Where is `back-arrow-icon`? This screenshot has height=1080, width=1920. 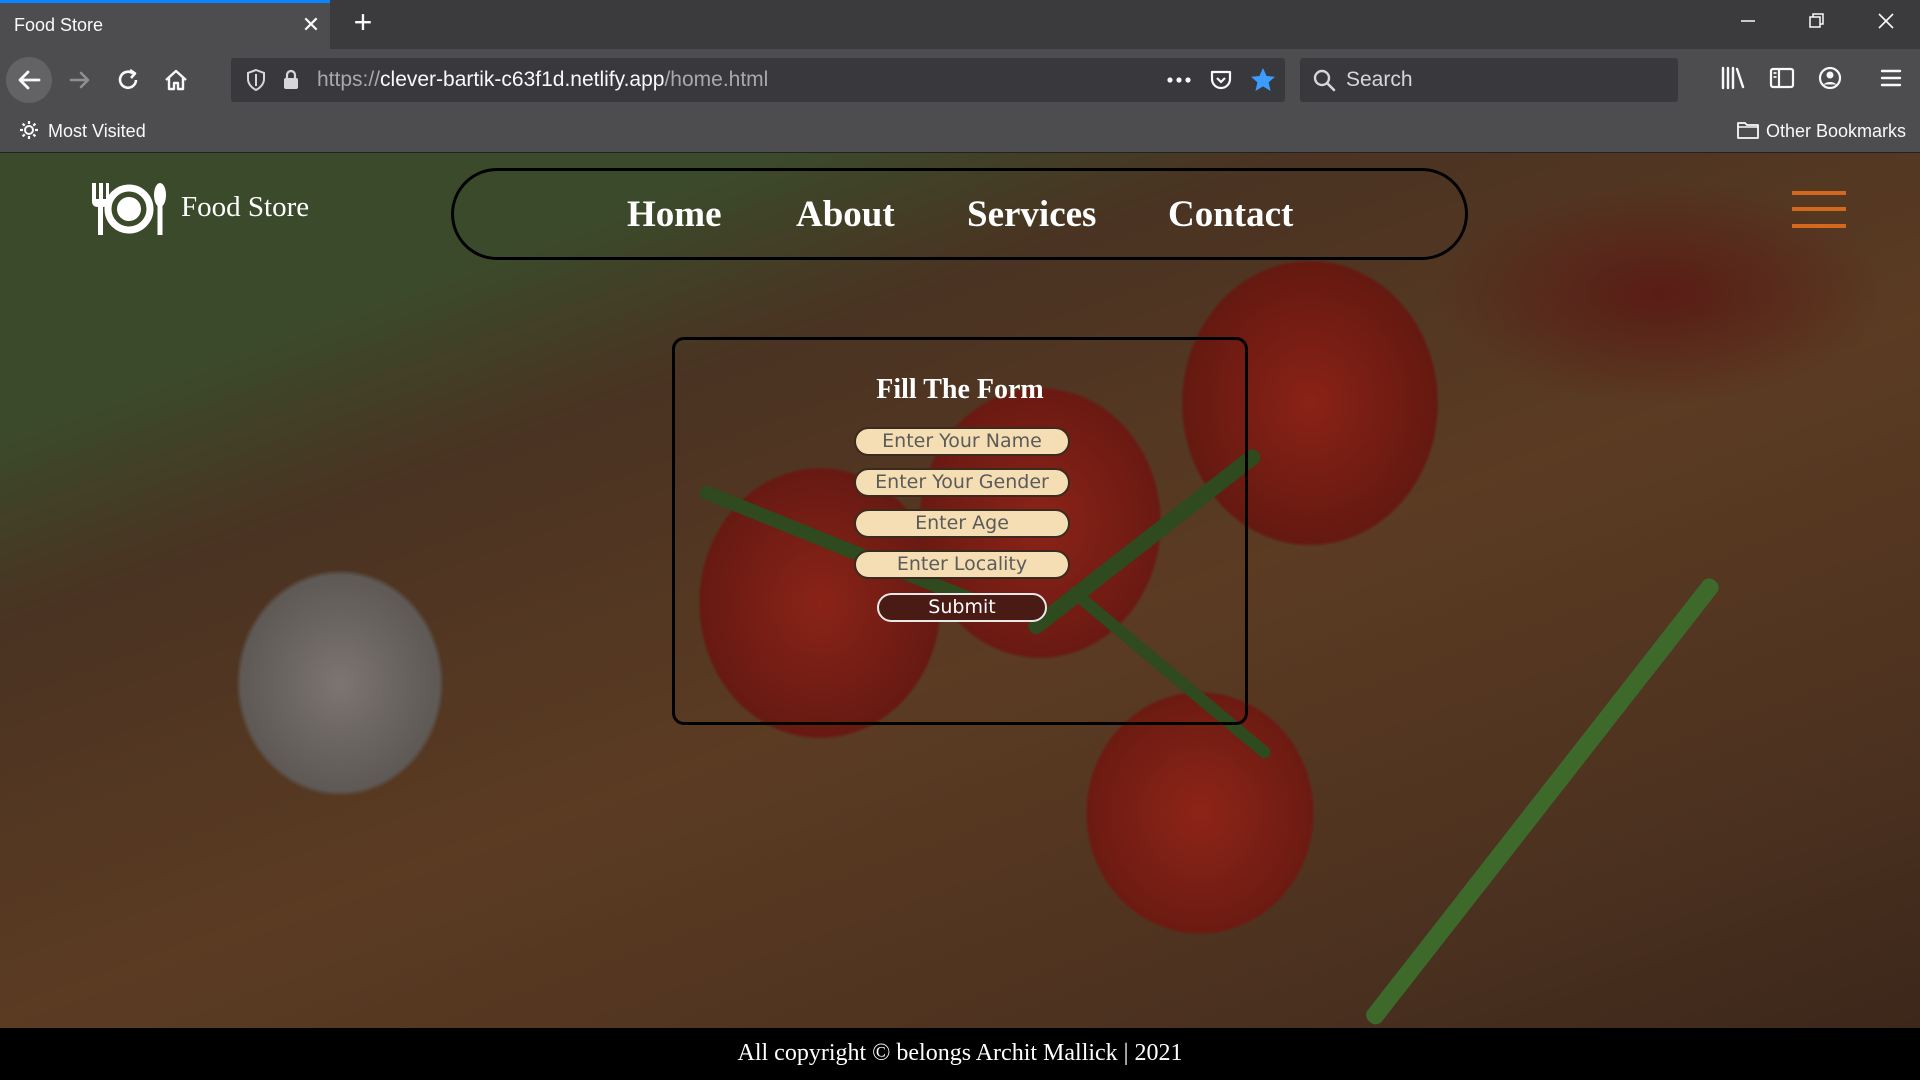
back-arrow-icon is located at coordinates (29, 80).